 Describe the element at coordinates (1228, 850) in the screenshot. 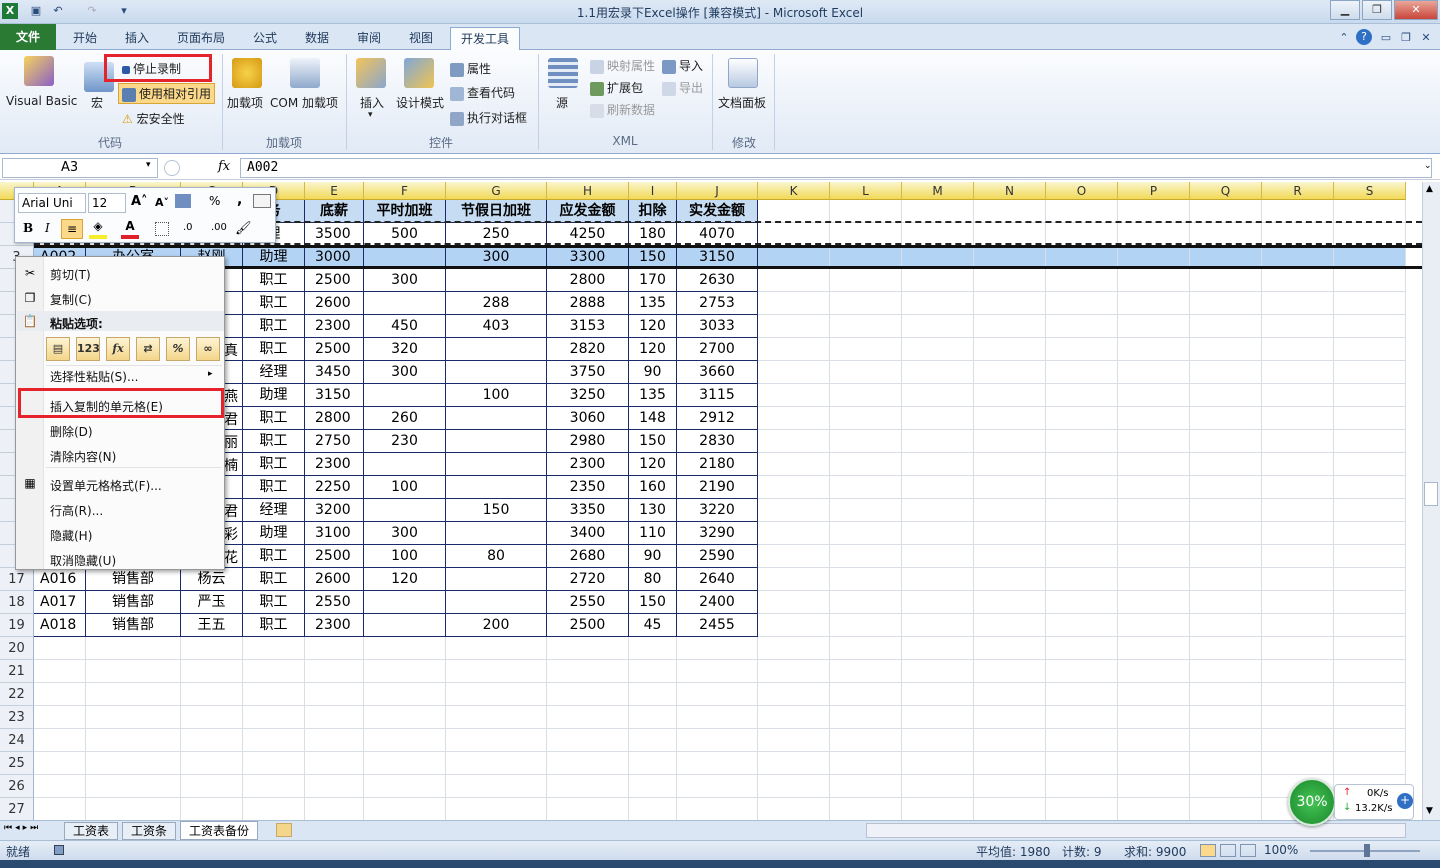

I see `page-layout-view-icon` at that location.